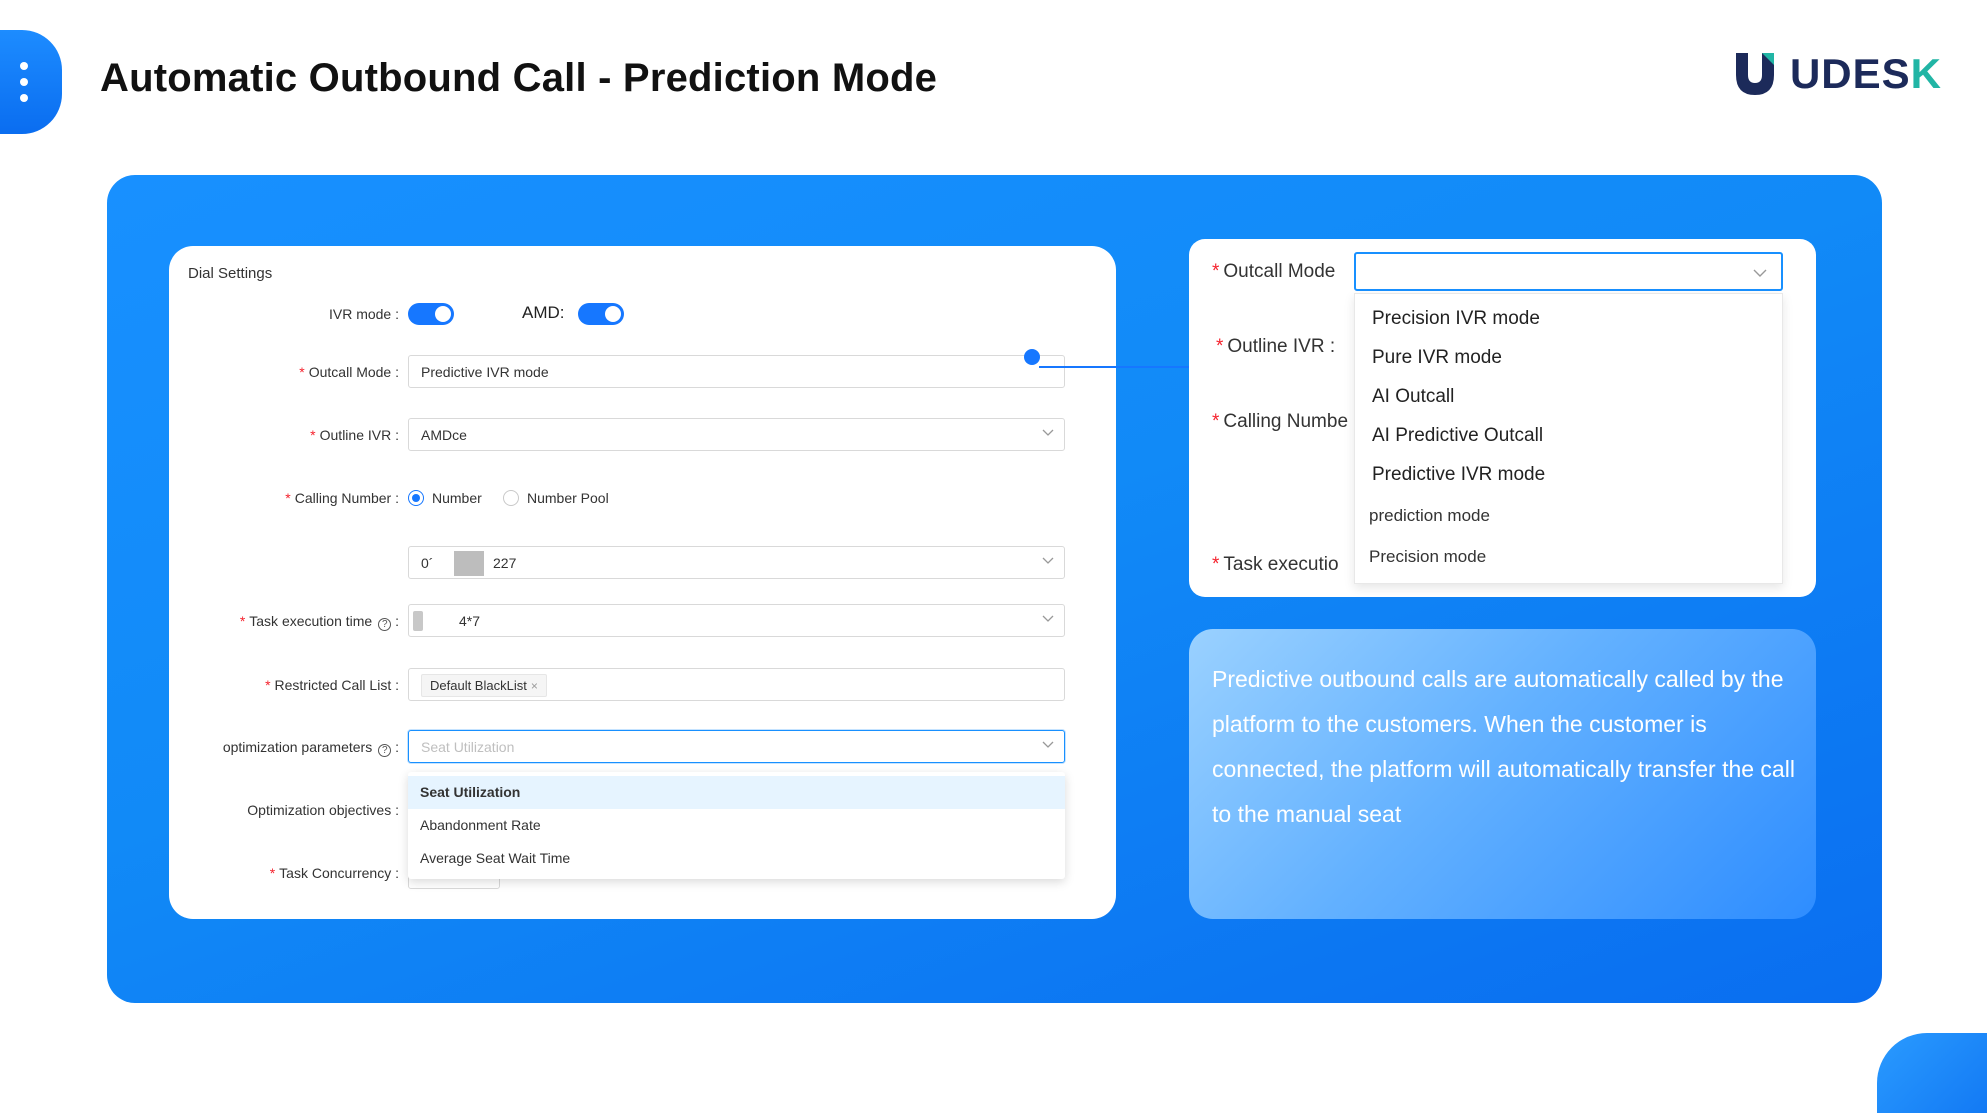 This screenshot has width=1987, height=1113. Describe the element at coordinates (534, 686) in the screenshot. I see `close-icon: ×` at that location.